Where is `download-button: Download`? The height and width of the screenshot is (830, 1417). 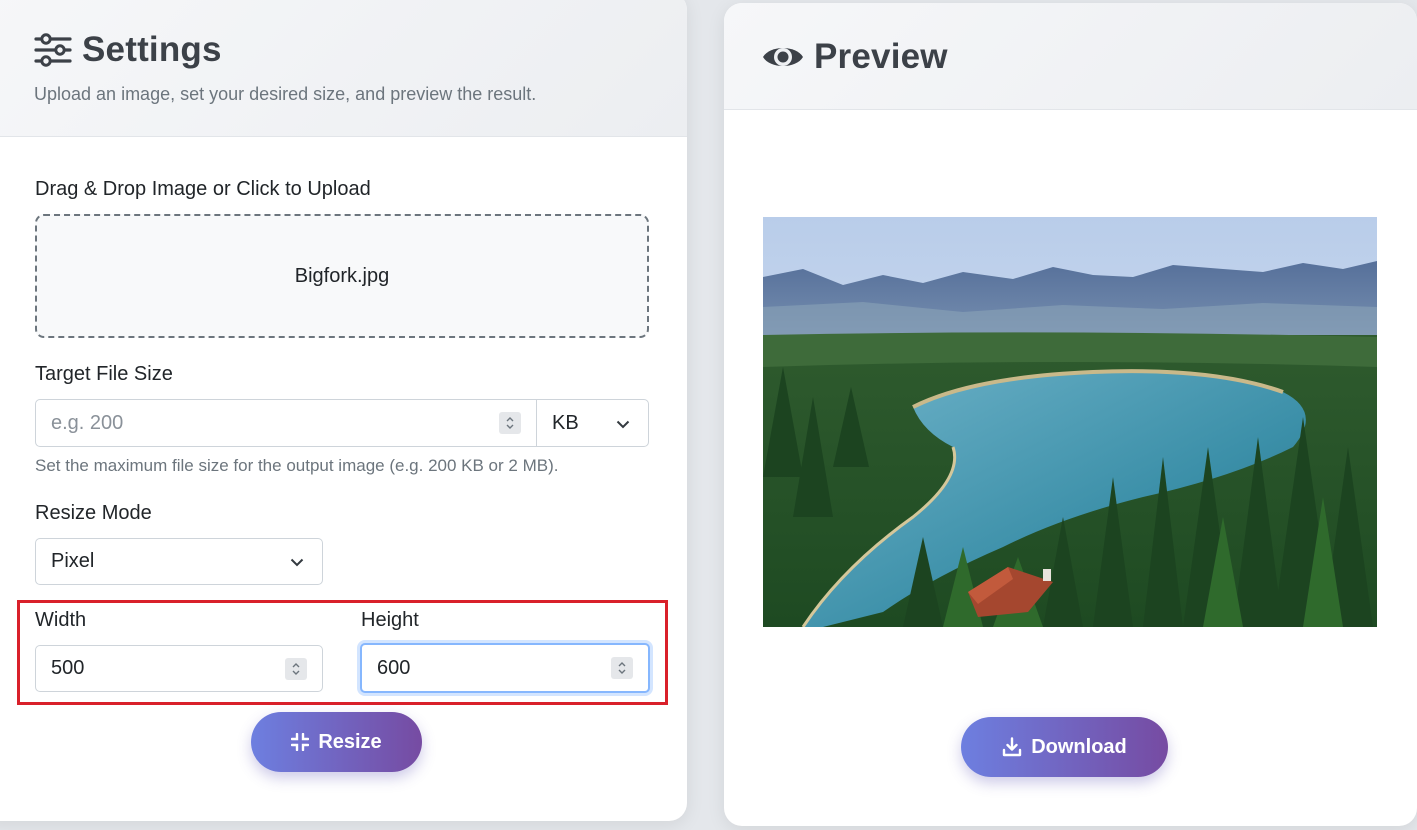
download-button: Download is located at coordinates (1064, 747).